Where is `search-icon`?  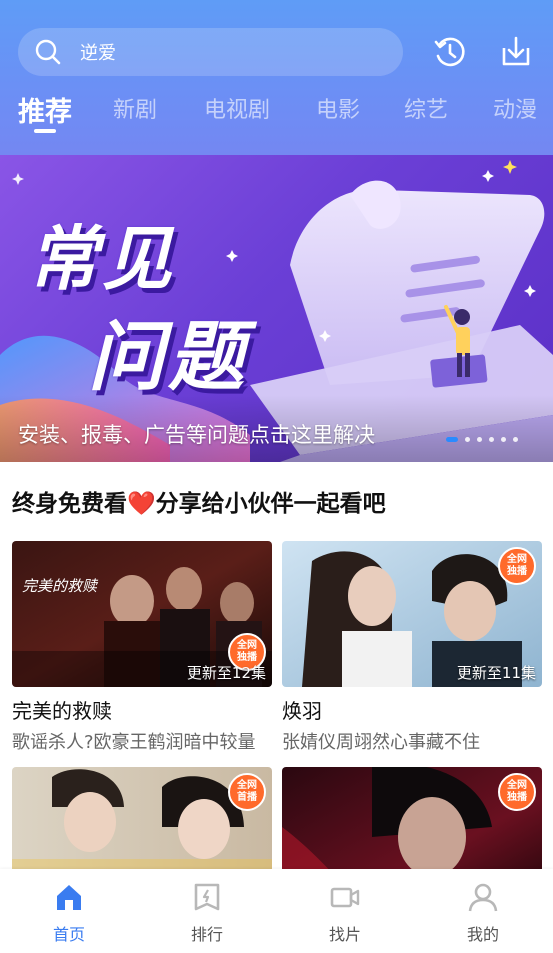
search-icon is located at coordinates (48, 52).